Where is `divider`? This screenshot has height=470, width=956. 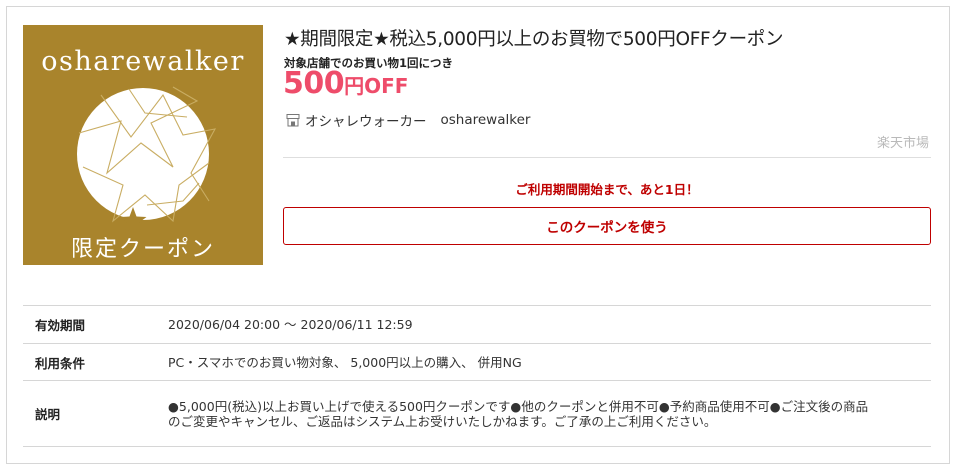 divider is located at coordinates (607, 157).